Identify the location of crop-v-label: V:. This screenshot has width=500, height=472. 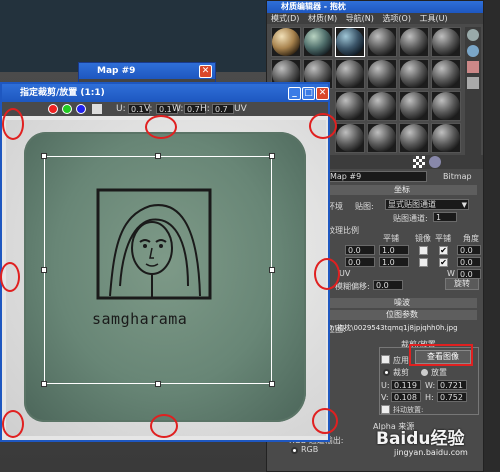
(385, 397).